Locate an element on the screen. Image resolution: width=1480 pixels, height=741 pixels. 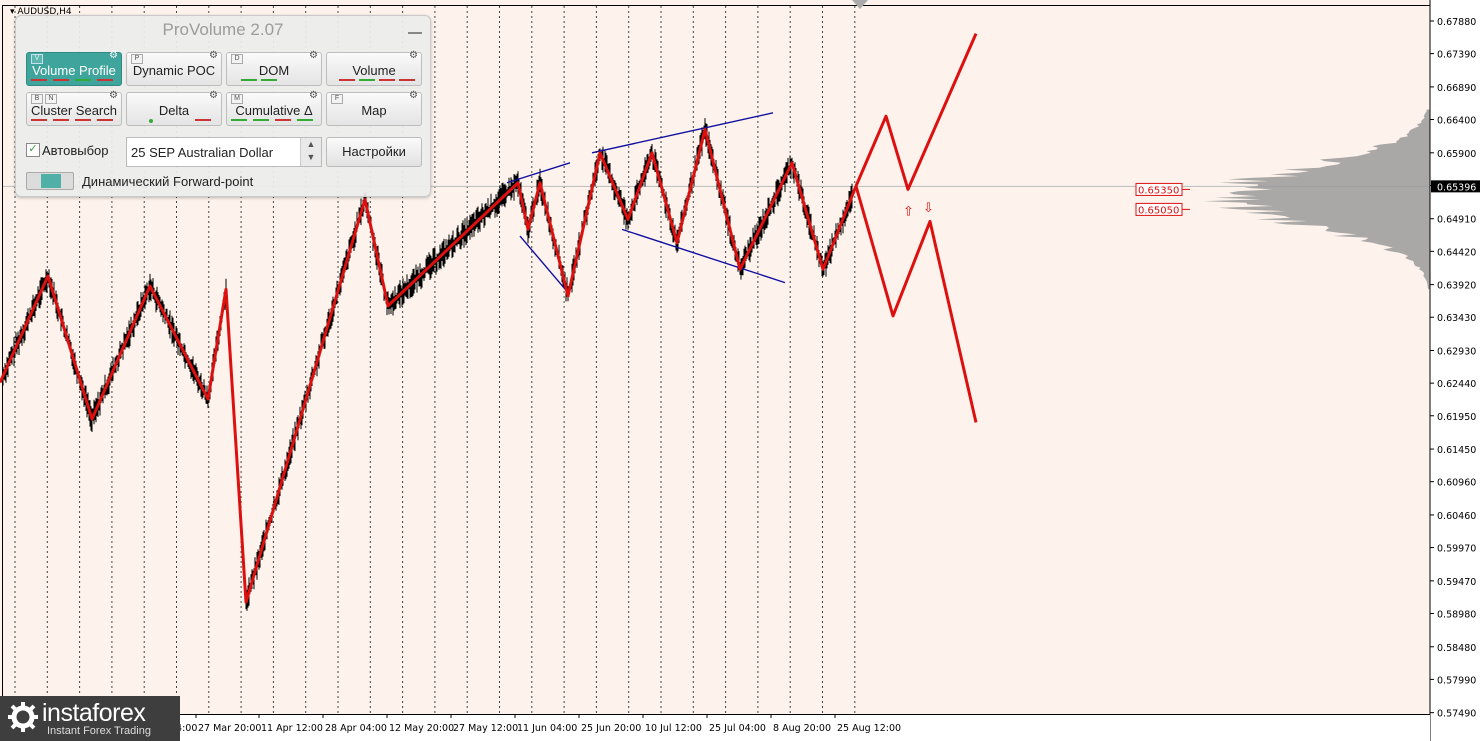
price-tick-label: 0.62440 is located at coordinates (1456, 384).